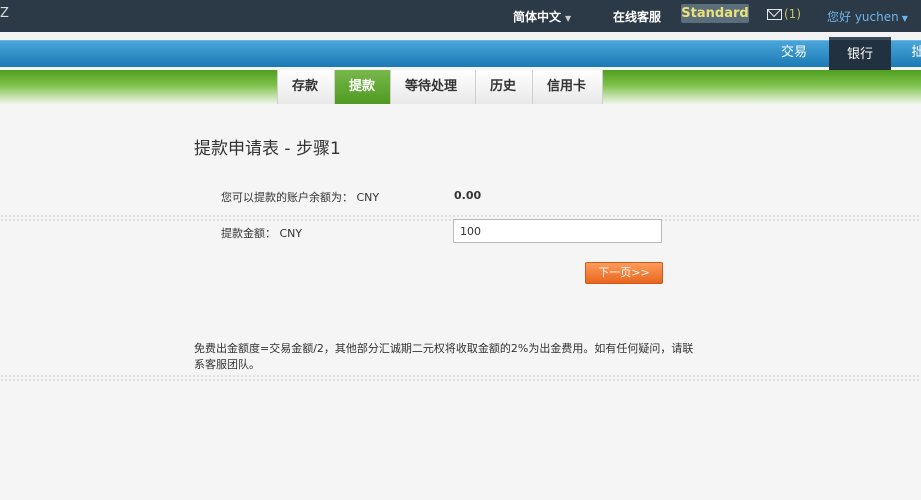  I want to click on sub-nav: 存款 提款 等待处理 历史 信用卡, so click(440, 87).